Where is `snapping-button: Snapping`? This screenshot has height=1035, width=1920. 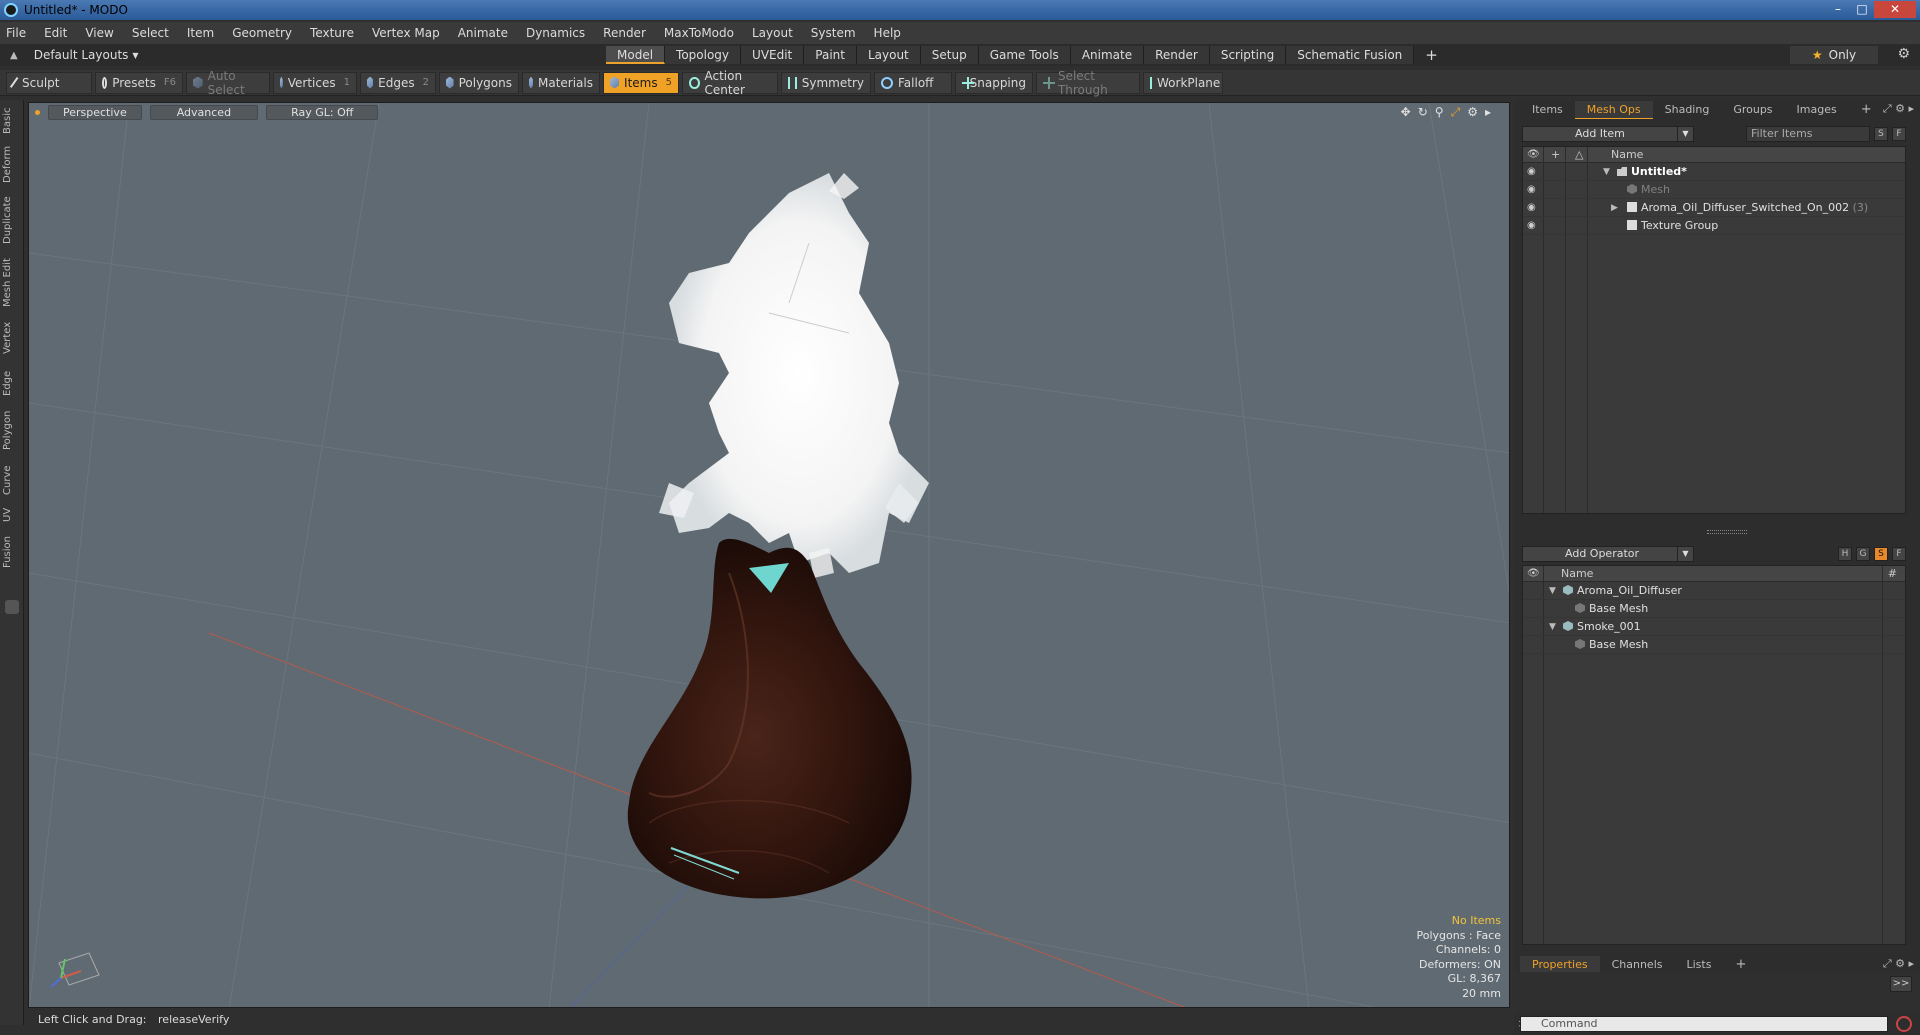 snapping-button: Snapping is located at coordinates (994, 82).